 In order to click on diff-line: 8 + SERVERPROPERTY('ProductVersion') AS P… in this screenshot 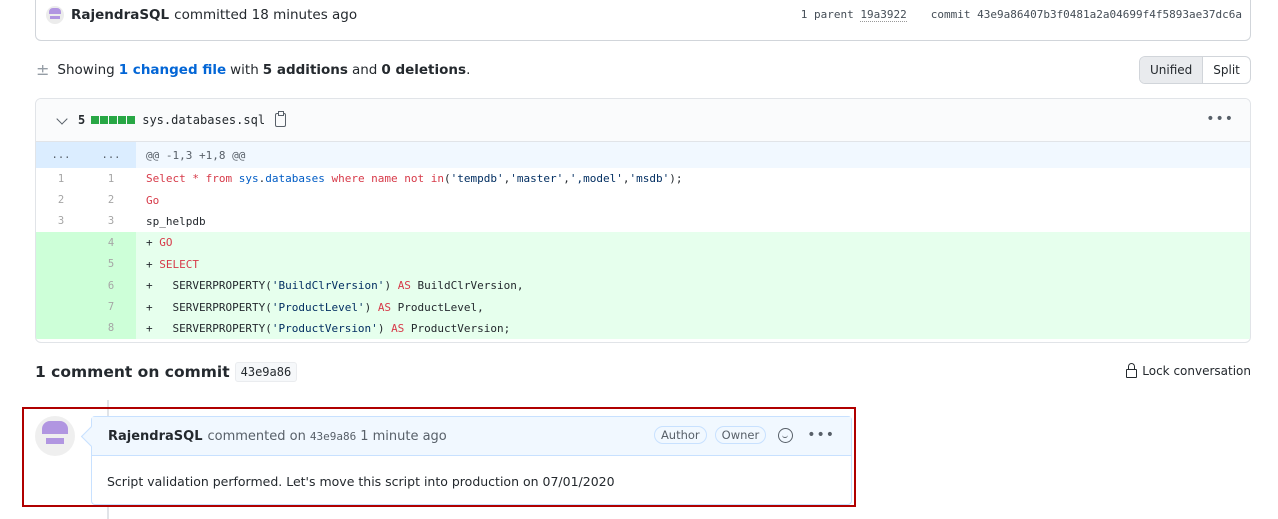, I will do `click(643, 328)`.